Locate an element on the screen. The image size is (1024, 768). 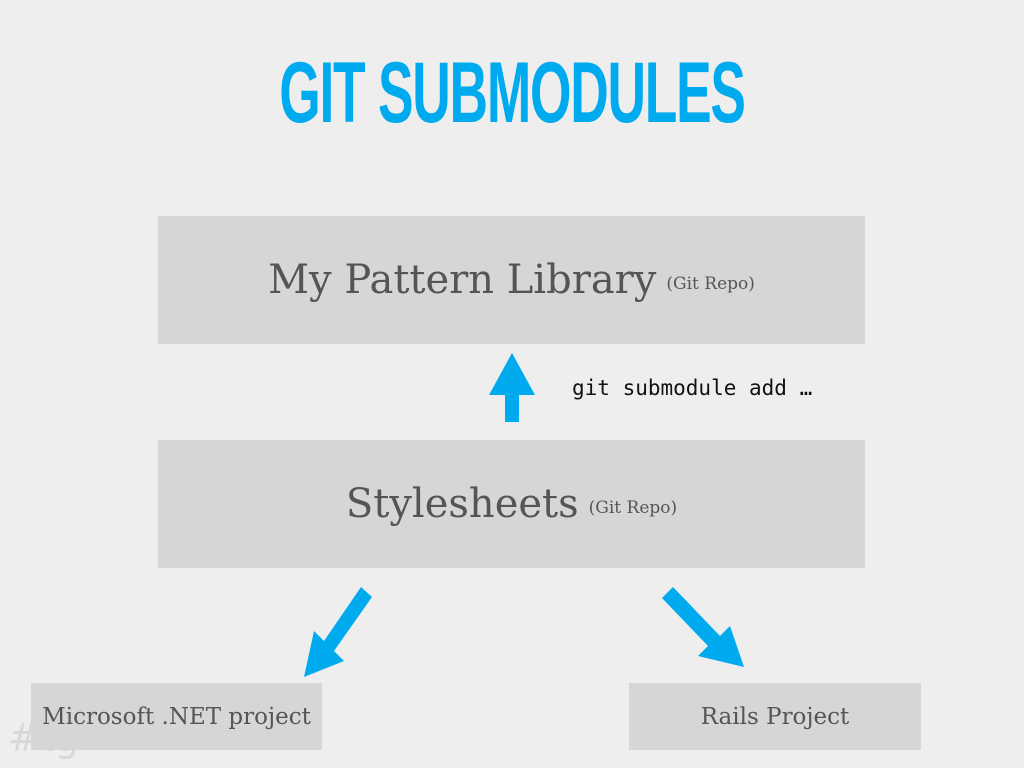
slide-title: GIT SUBMODULES is located at coordinates (512, 93).